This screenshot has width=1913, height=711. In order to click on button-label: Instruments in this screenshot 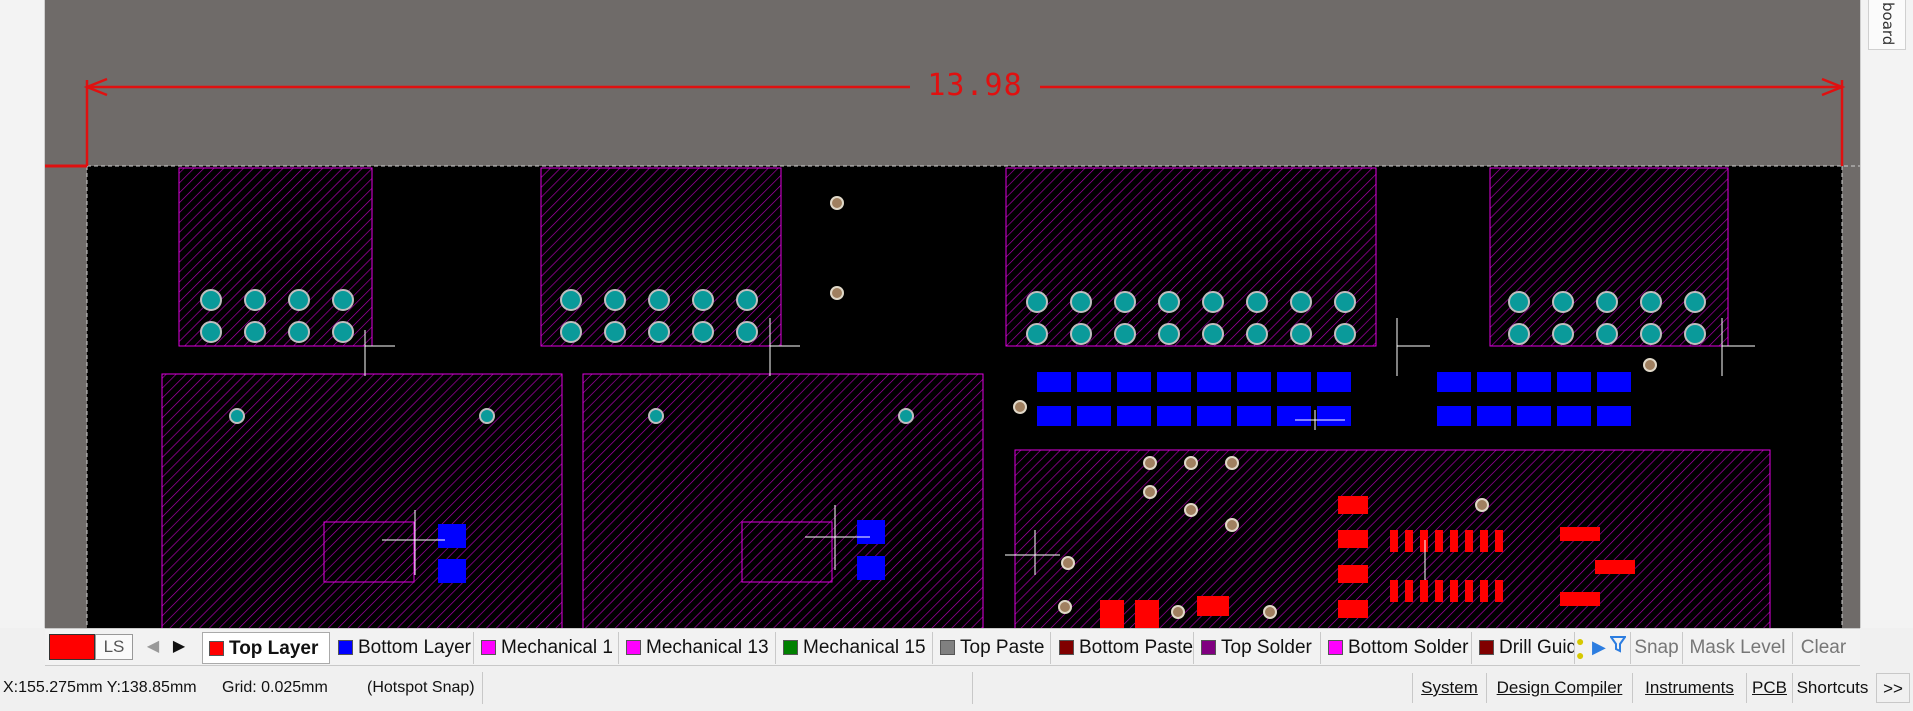, I will do `click(1689, 687)`.